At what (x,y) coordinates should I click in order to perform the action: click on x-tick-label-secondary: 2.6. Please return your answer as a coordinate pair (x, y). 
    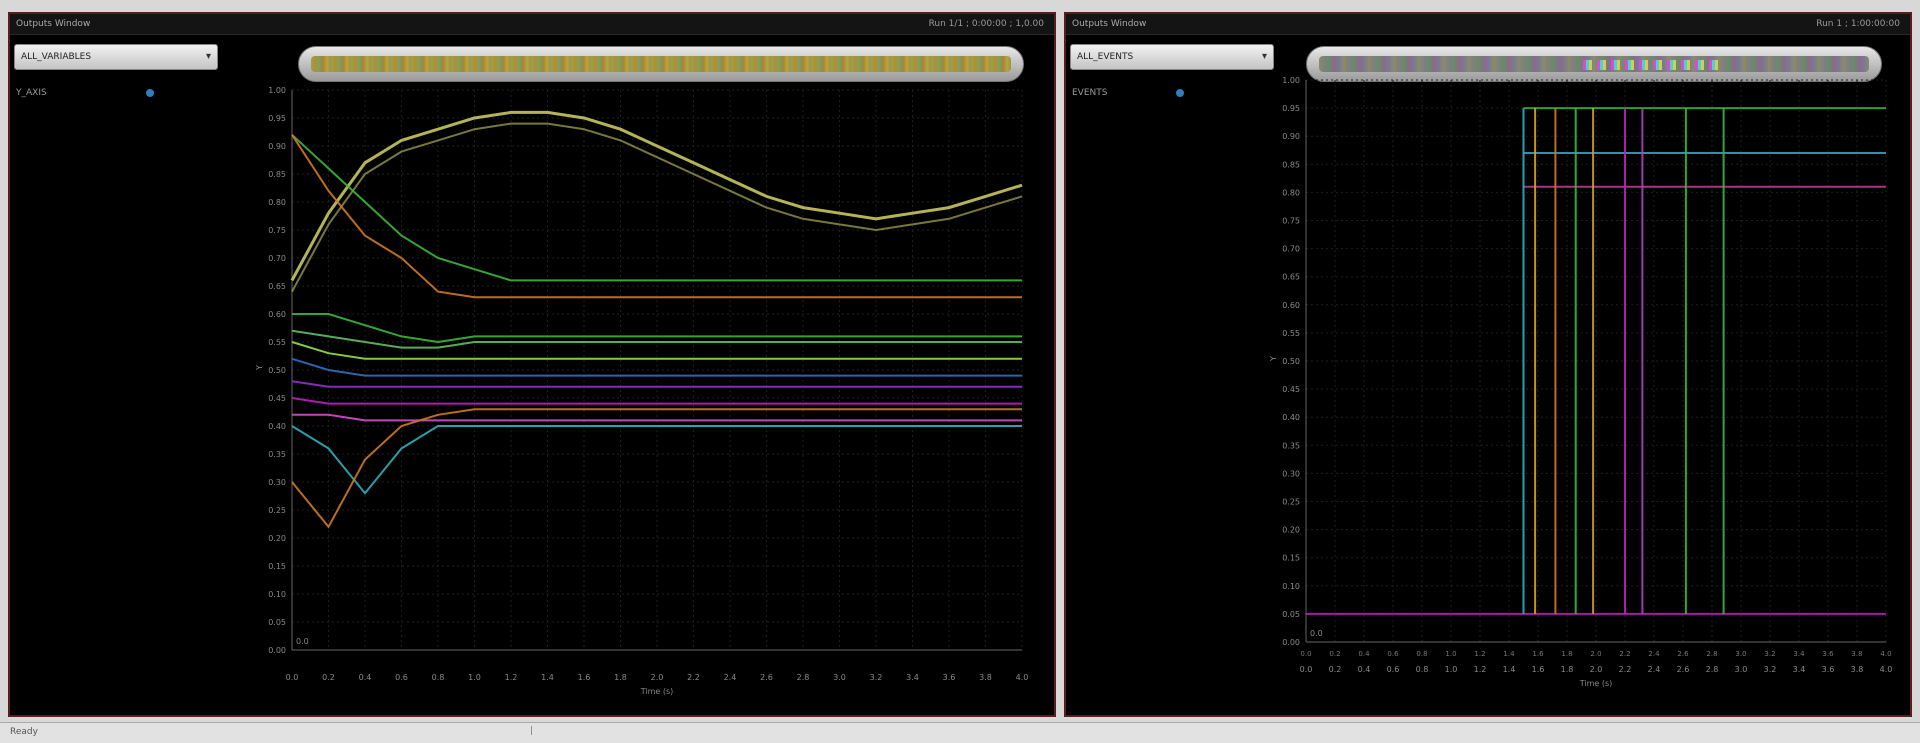
    Looking at the image, I should click on (1683, 654).